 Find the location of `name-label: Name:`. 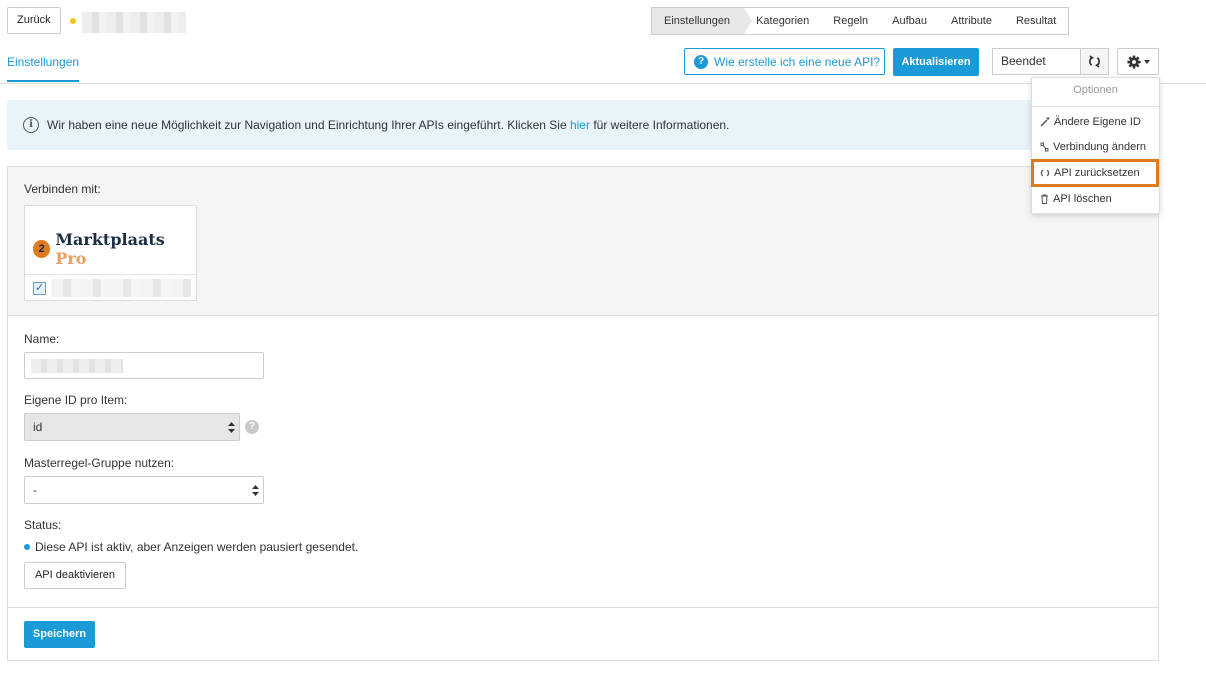

name-label: Name: is located at coordinates (42, 339).